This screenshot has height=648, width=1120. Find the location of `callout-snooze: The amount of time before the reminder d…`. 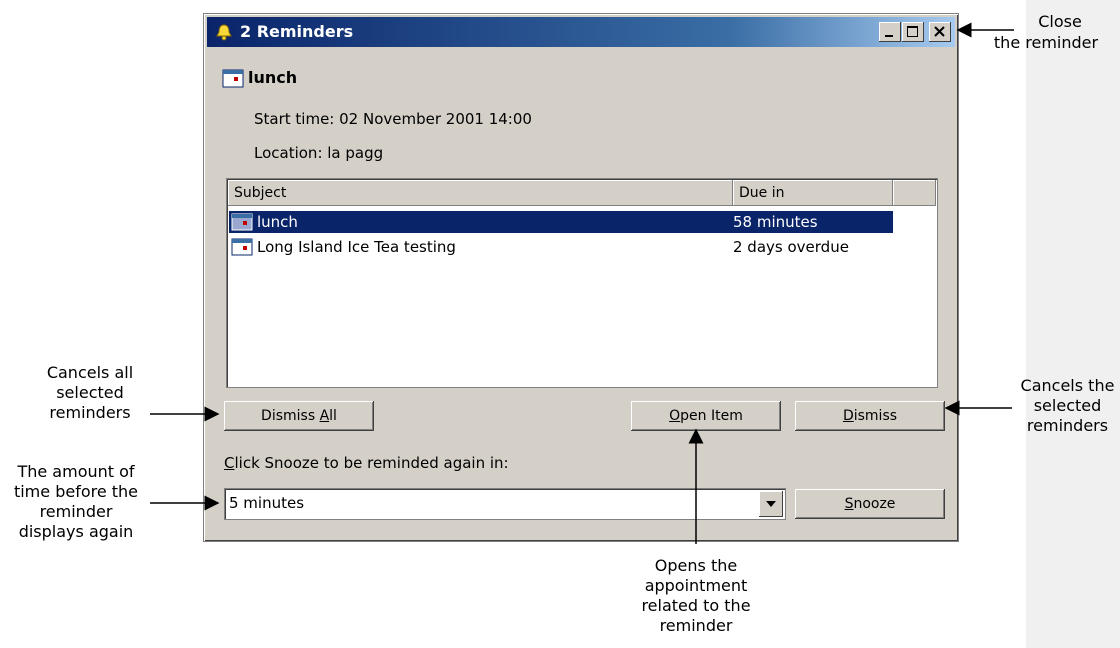

callout-snooze: The amount of time before the reminder d… is located at coordinates (76, 501).